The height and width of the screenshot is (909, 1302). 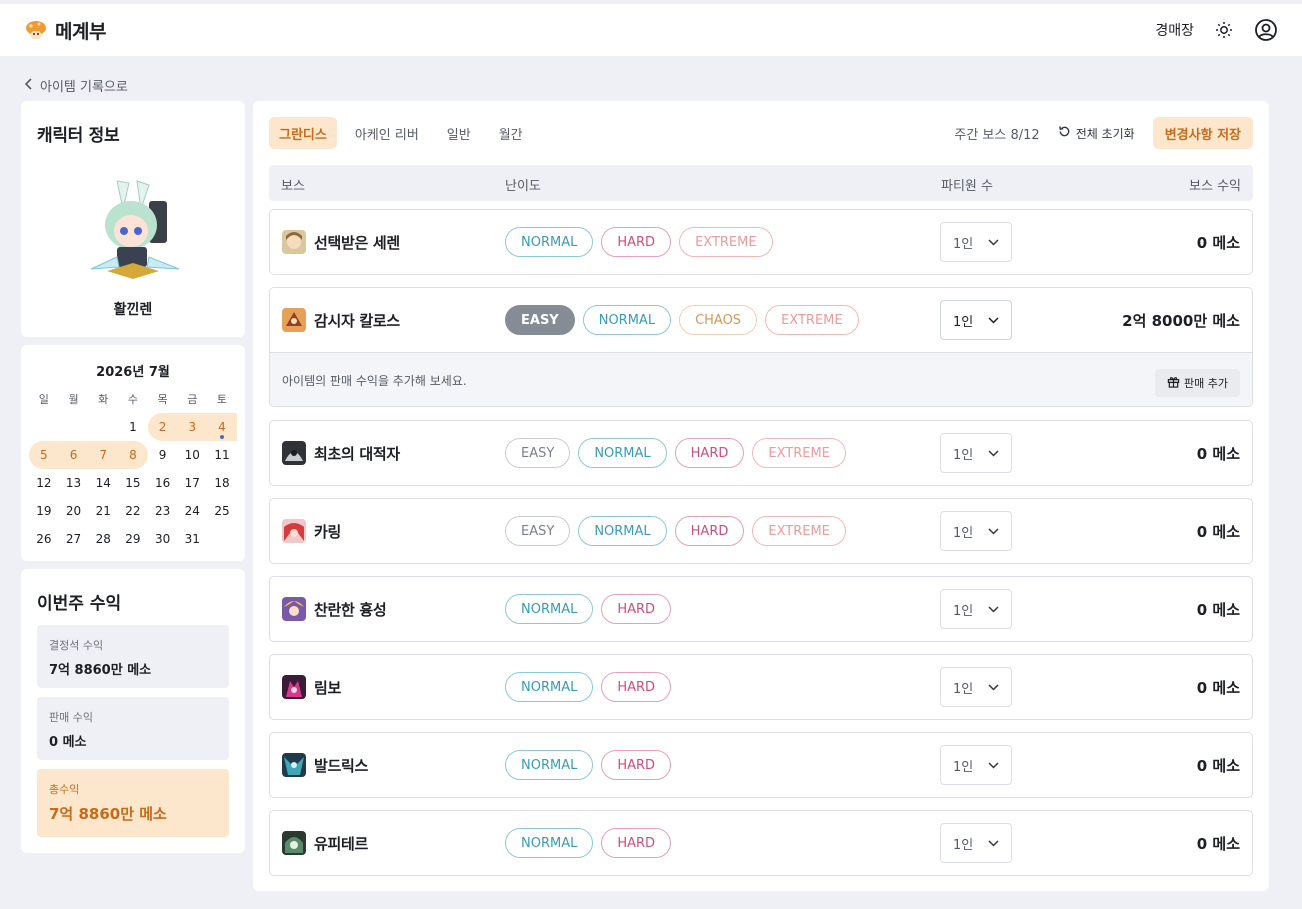 I want to click on user-profile-icon, so click(x=1266, y=30).